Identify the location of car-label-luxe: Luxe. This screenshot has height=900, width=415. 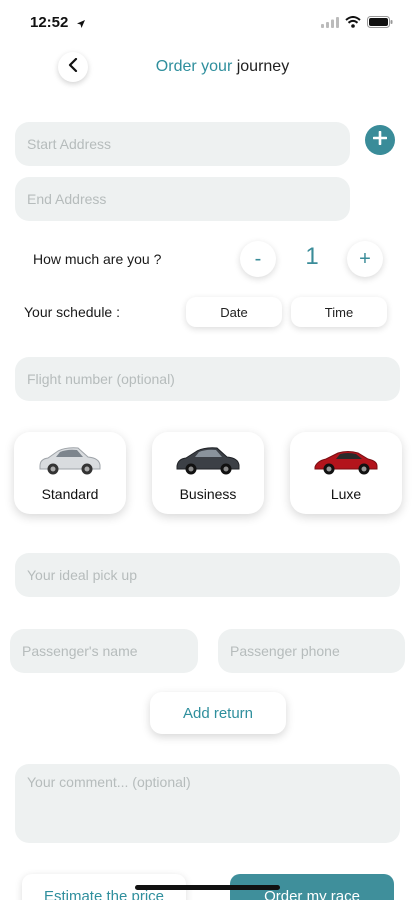
(346, 494).